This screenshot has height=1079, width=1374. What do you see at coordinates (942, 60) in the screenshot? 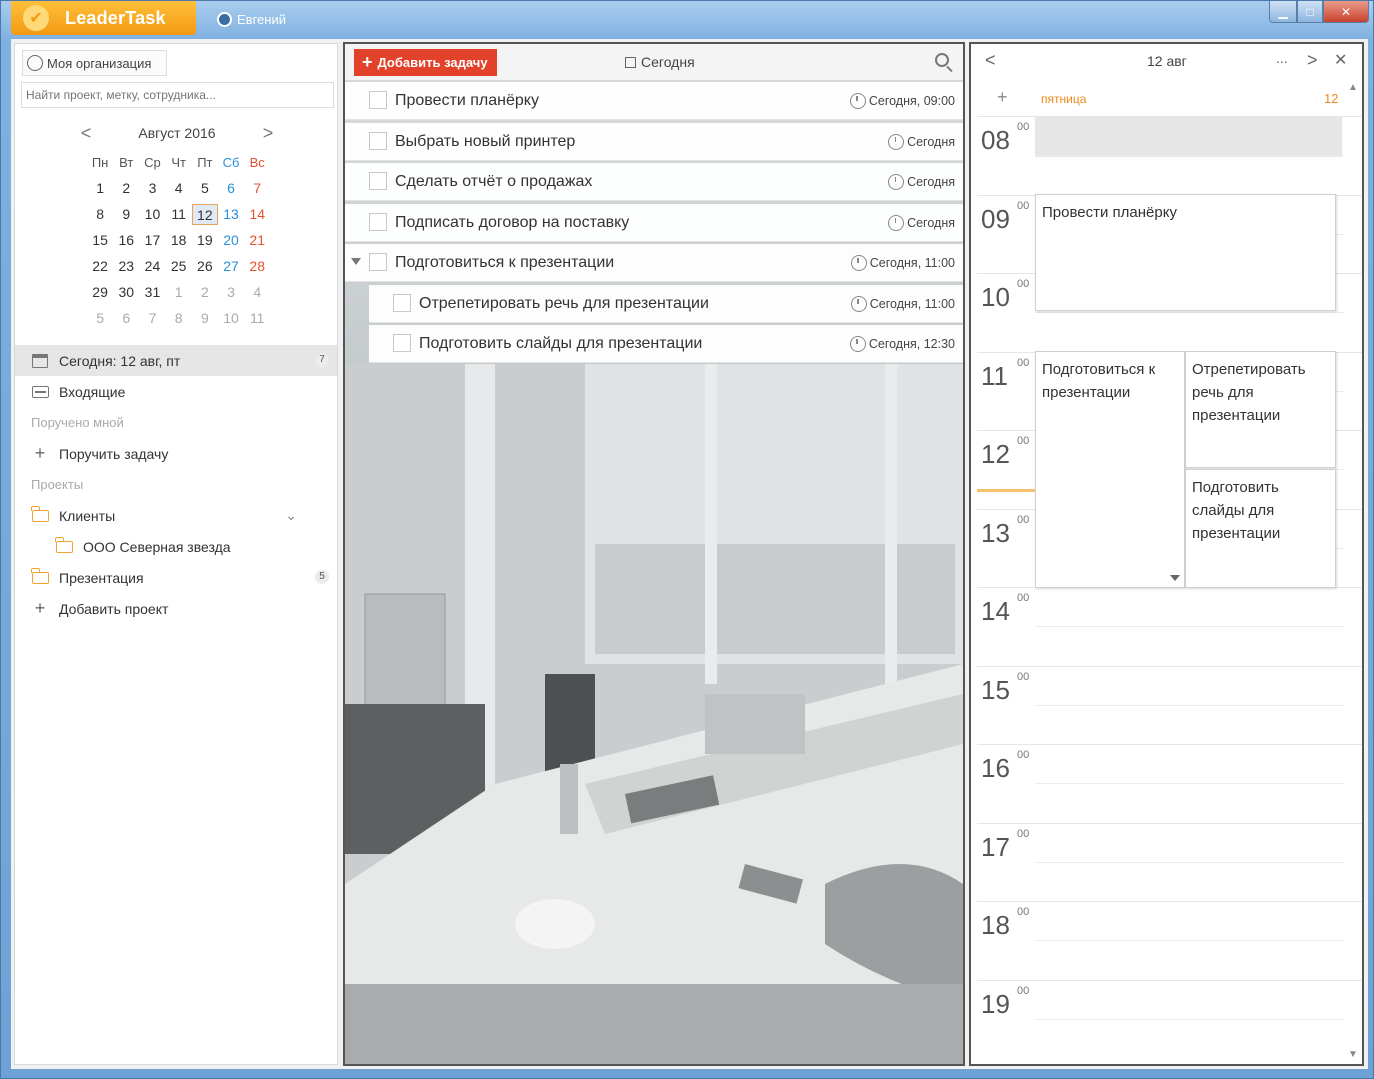
I see `search-icon` at bounding box center [942, 60].